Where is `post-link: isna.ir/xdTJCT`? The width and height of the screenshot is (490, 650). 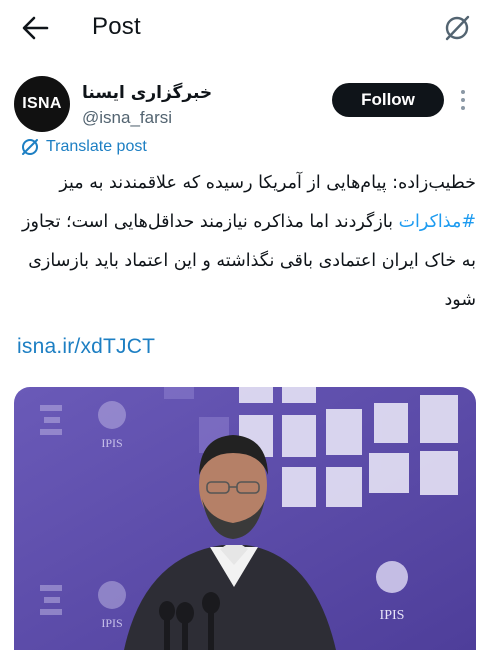
post-link: isna.ir/xdTJCT is located at coordinates (86, 347).